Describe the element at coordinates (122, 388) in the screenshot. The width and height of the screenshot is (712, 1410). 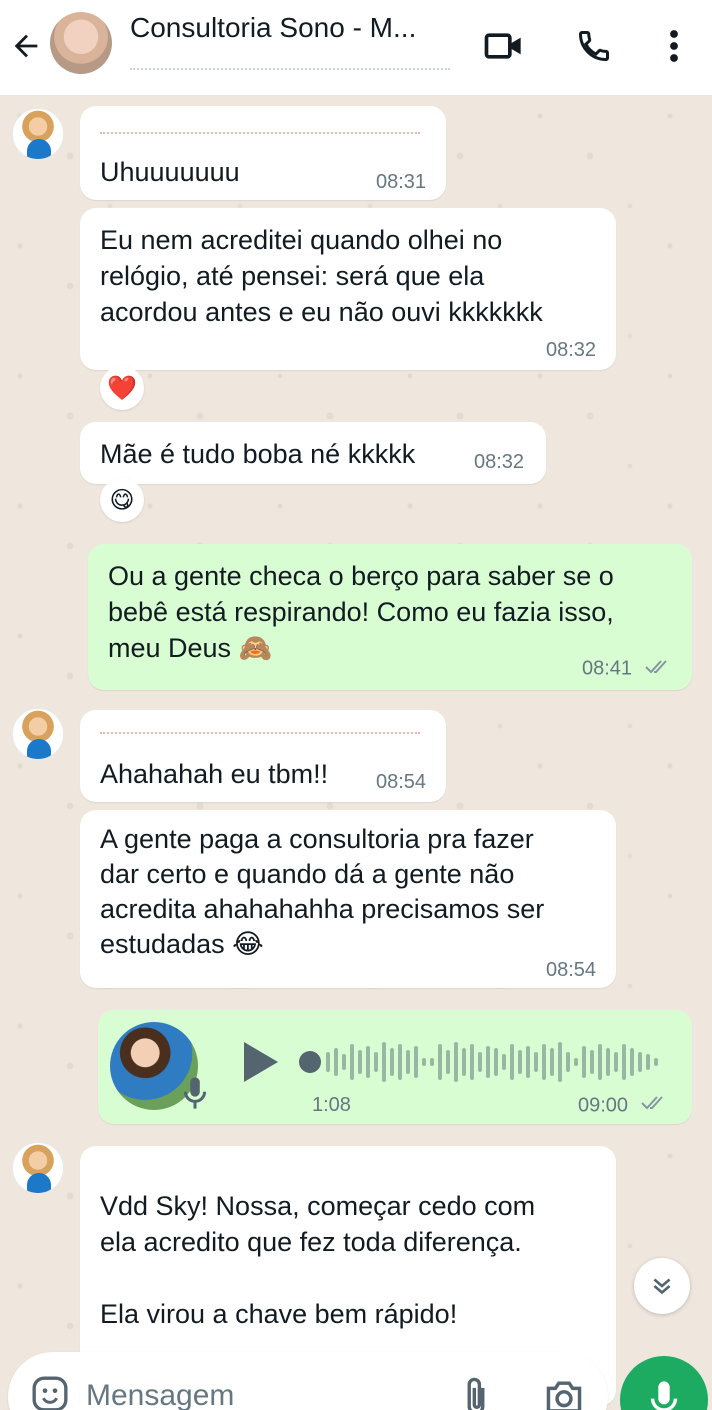
I see `reaction-heart: ❤️` at that location.